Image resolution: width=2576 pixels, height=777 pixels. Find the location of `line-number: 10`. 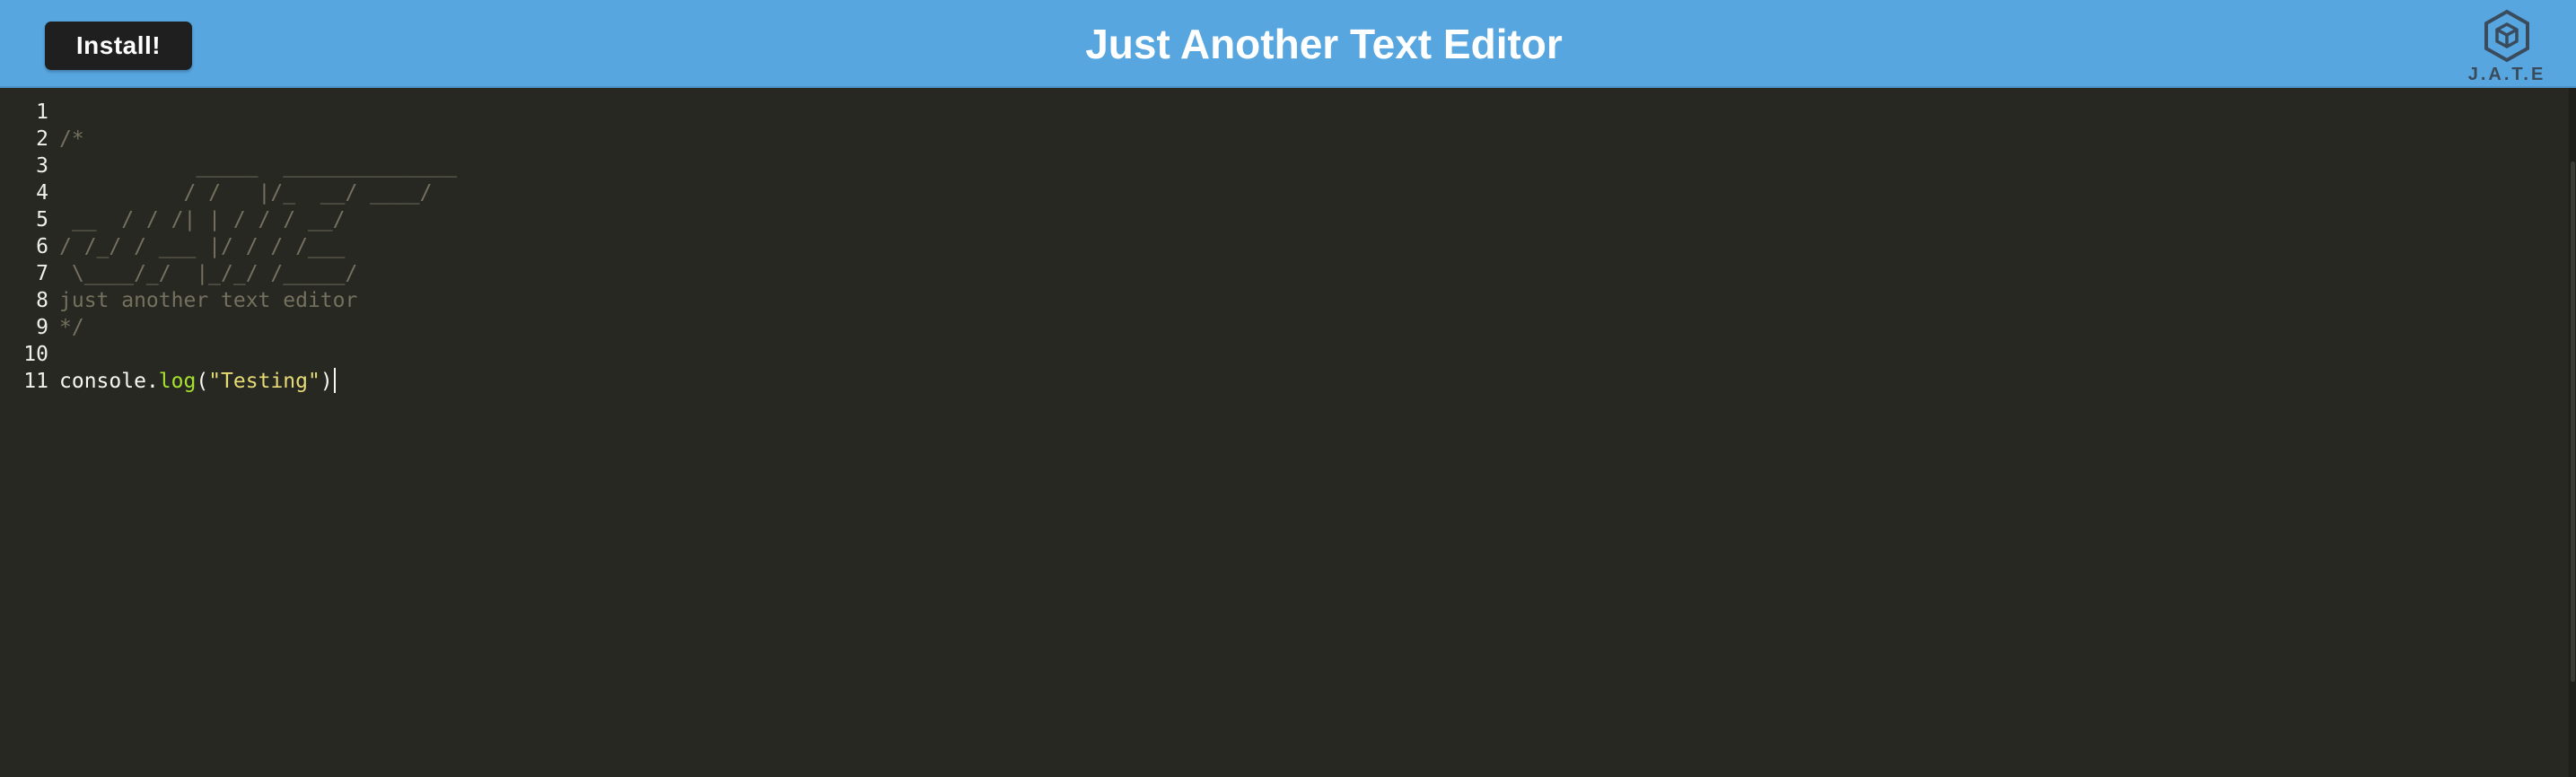

line-number: 10 is located at coordinates (35, 354).